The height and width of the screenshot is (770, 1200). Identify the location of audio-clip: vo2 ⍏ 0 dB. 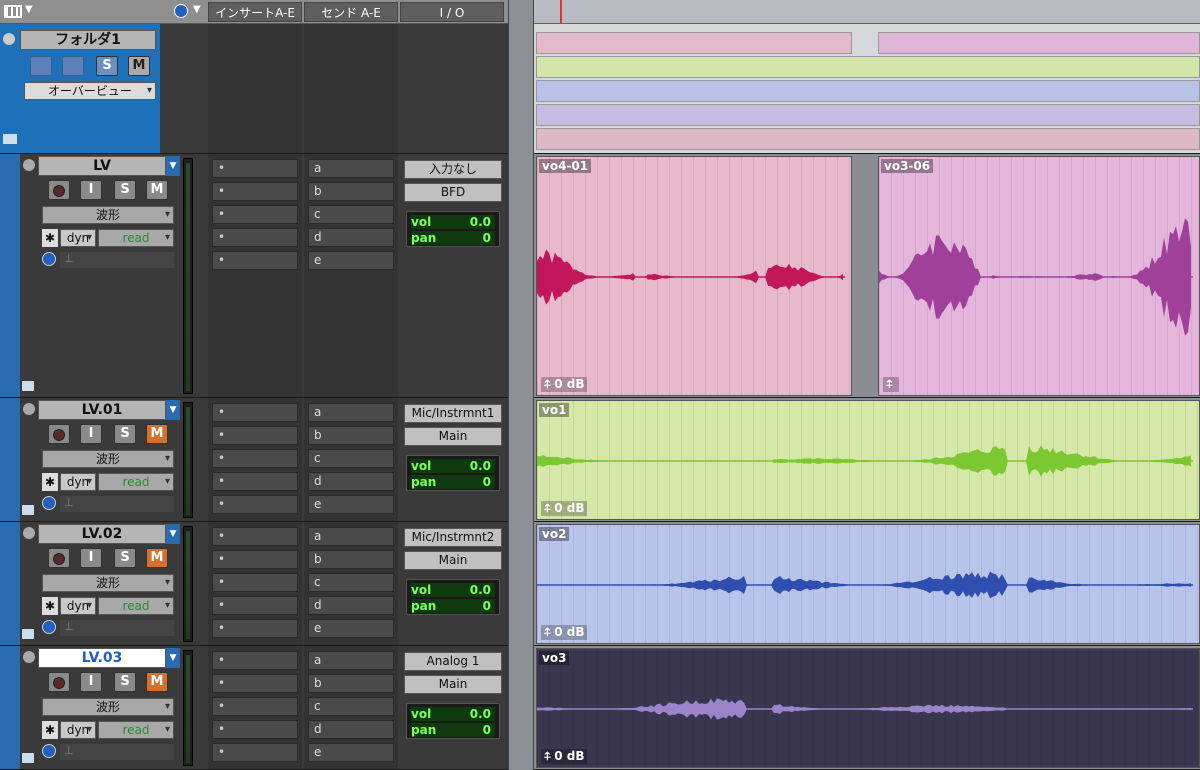
(868, 584).